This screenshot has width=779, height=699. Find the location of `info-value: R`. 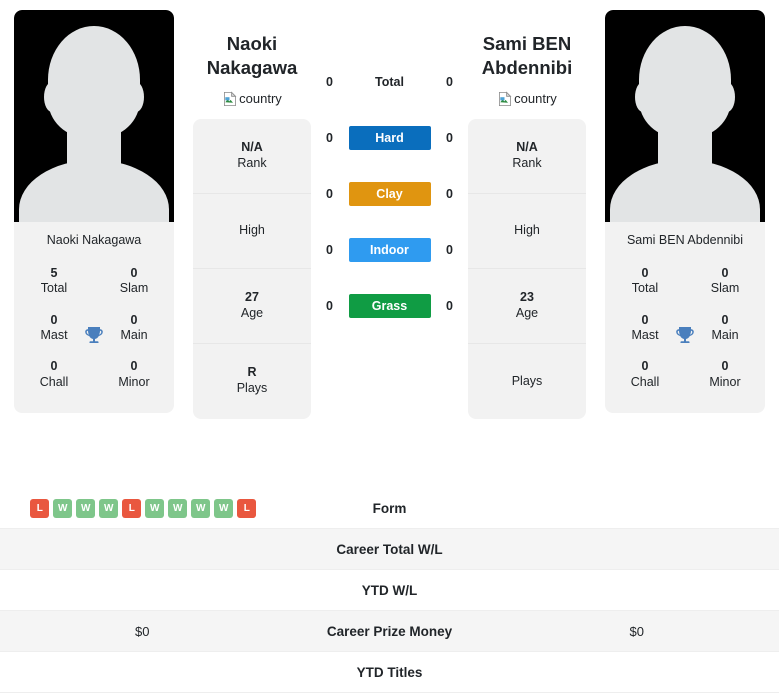

info-value: R is located at coordinates (252, 372).